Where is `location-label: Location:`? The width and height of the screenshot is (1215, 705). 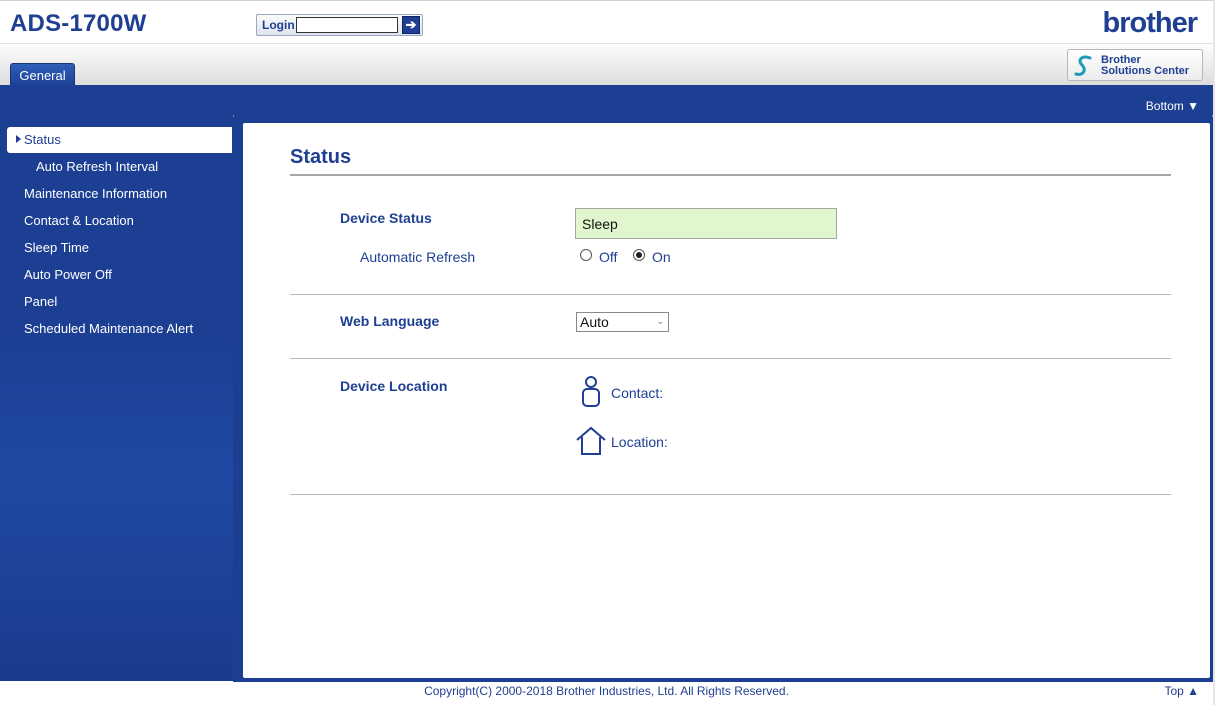
location-label: Location: is located at coordinates (639, 442).